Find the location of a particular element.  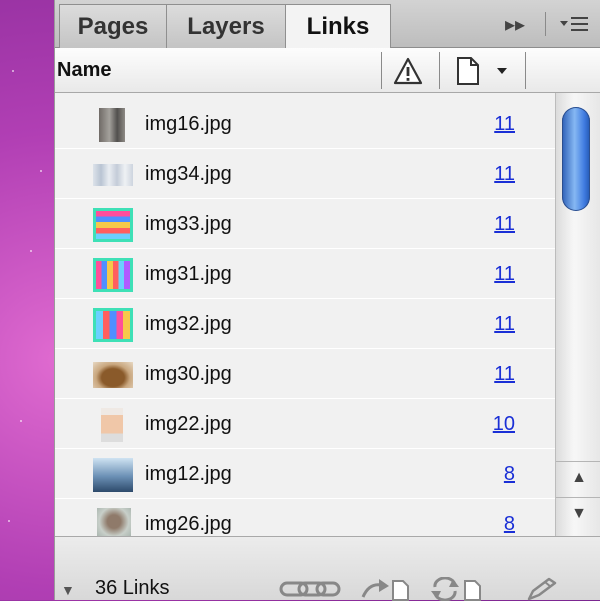

page-icon is located at coordinates (468, 70).